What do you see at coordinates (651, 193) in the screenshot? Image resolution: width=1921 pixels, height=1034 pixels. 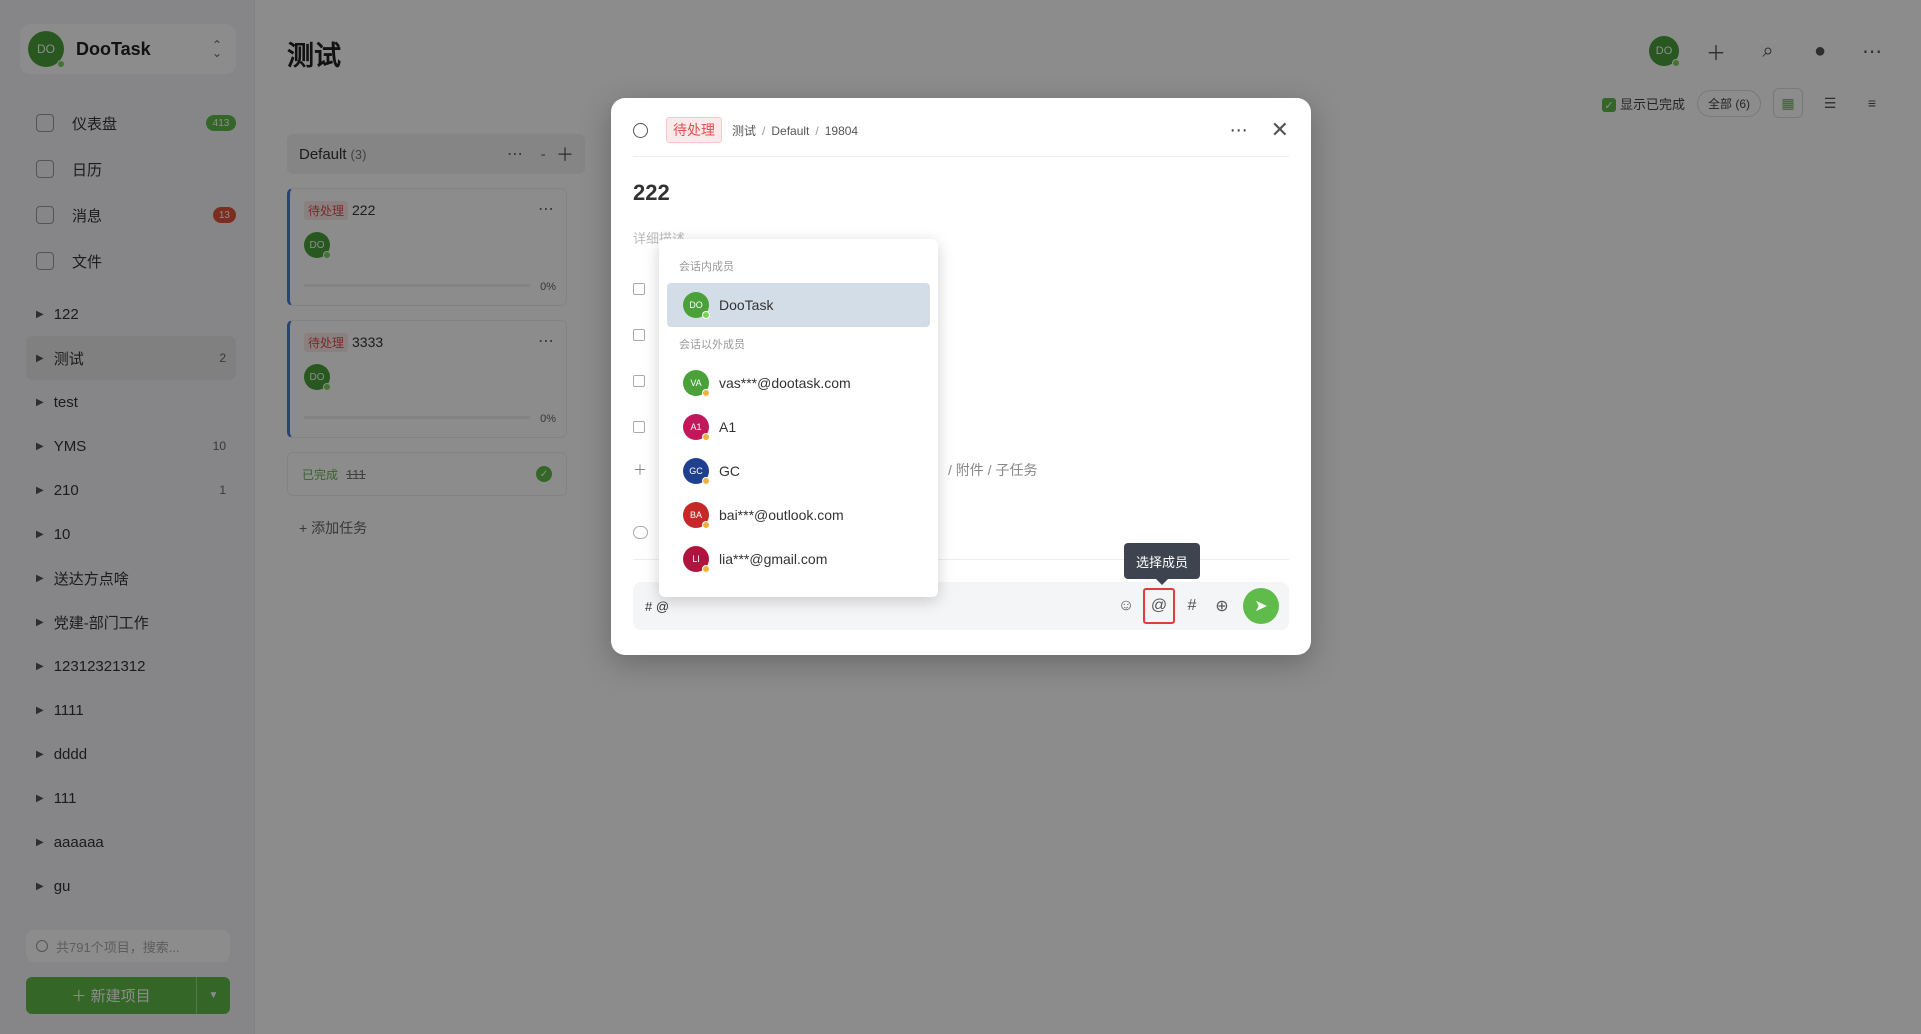 I see `task-title: 222` at bounding box center [651, 193].